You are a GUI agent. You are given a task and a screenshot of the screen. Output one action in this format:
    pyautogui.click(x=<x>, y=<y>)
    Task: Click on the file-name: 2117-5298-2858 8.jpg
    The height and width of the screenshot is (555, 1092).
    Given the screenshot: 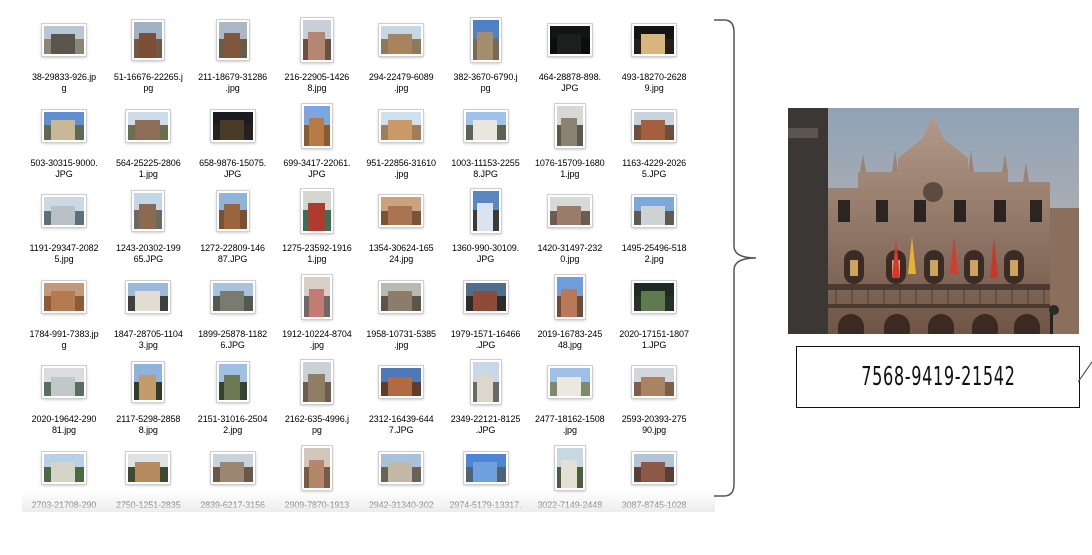 What is the action you would take?
    pyautogui.click(x=148, y=425)
    